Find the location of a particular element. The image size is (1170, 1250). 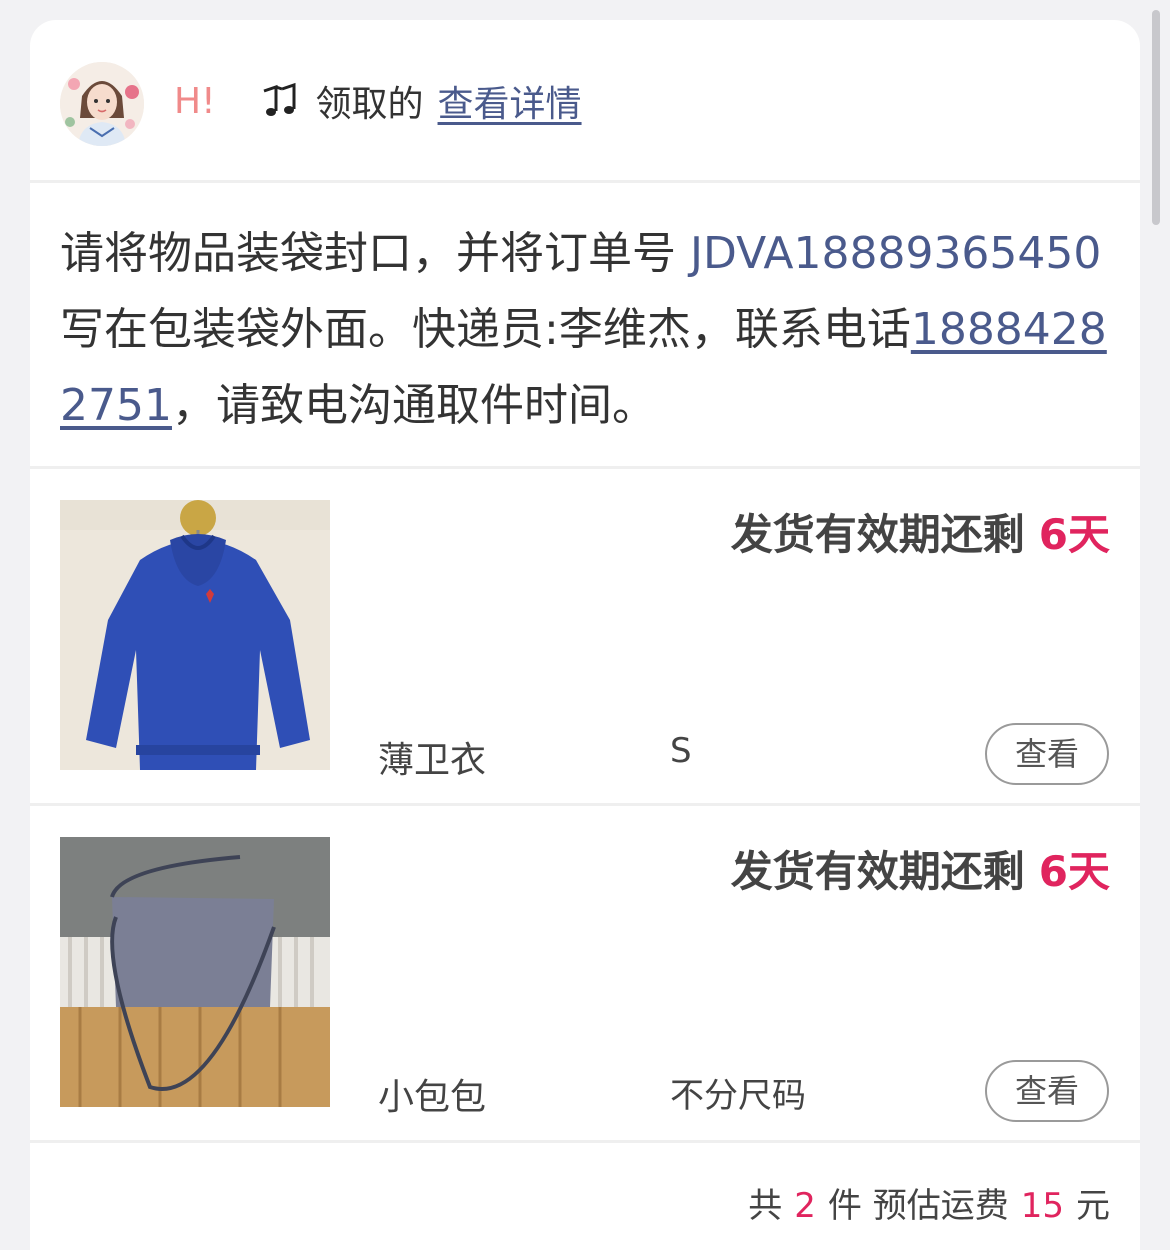

scrollbar is located at coordinates (1156, 117).